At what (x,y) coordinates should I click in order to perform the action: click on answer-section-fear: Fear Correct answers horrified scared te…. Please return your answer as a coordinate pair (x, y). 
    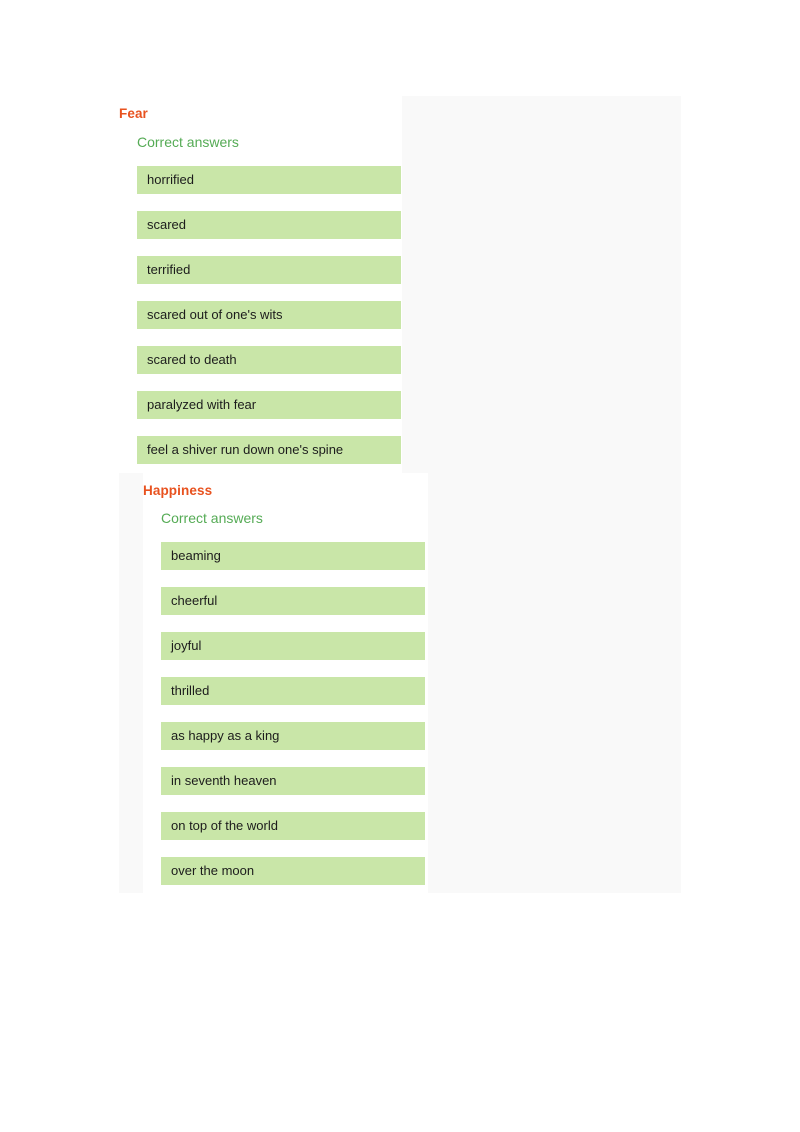
    Looking at the image, I should click on (260, 284).